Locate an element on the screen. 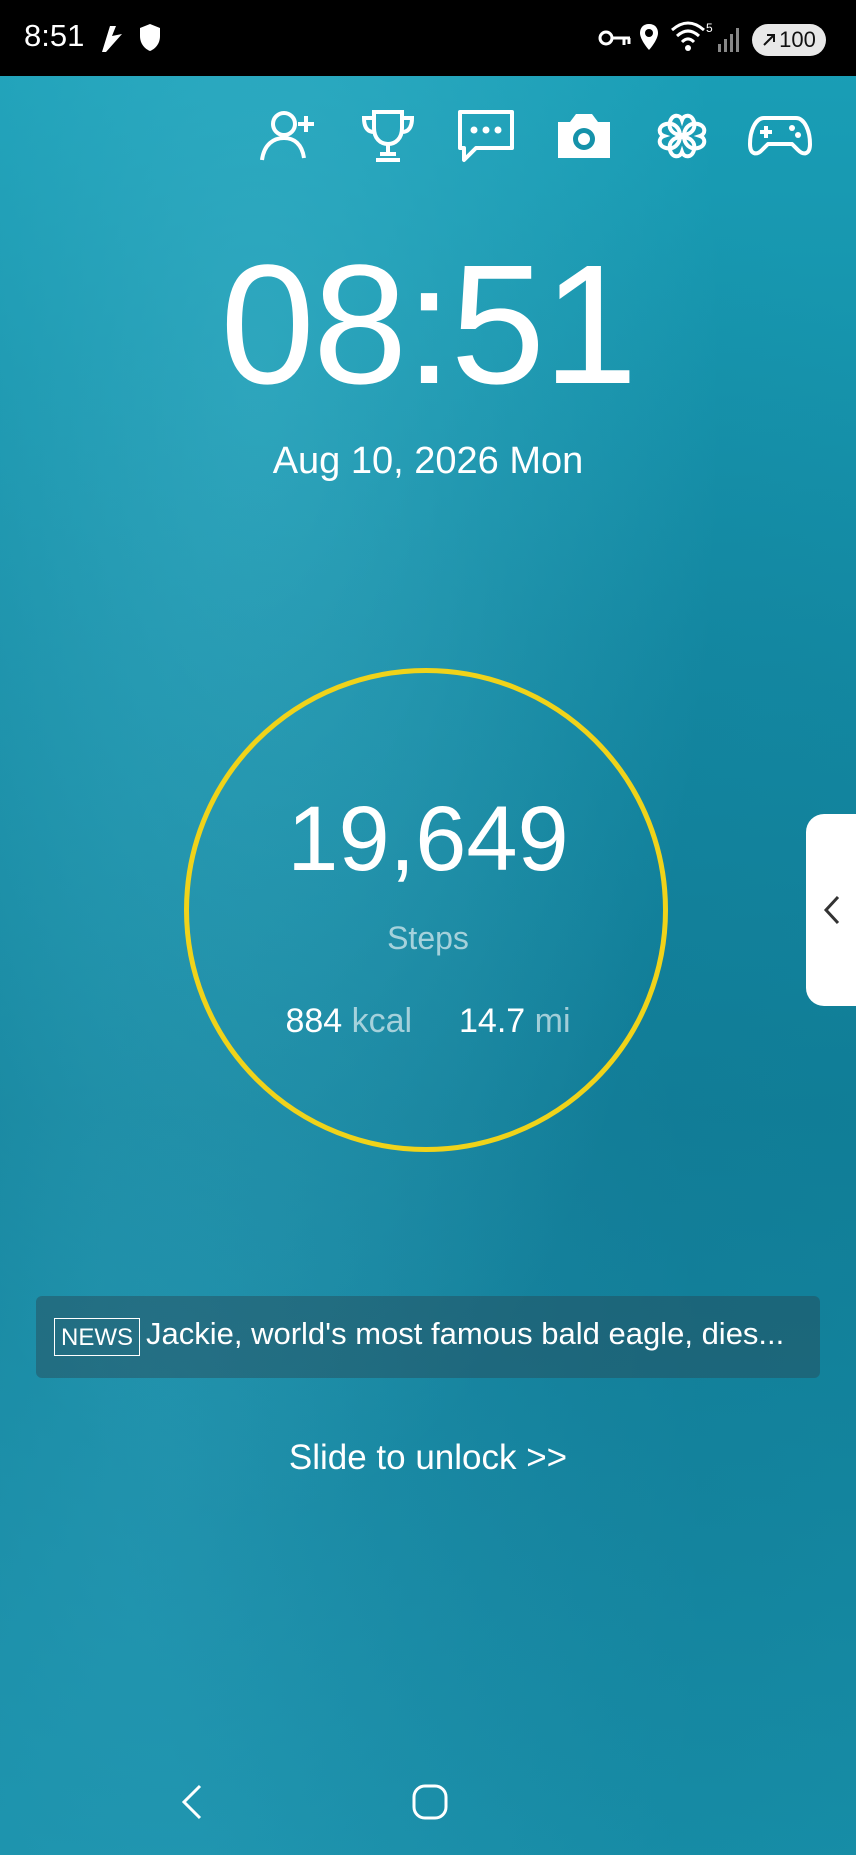 The height and width of the screenshot is (1855, 856). kcal-unit: kcal is located at coordinates (382, 1021).